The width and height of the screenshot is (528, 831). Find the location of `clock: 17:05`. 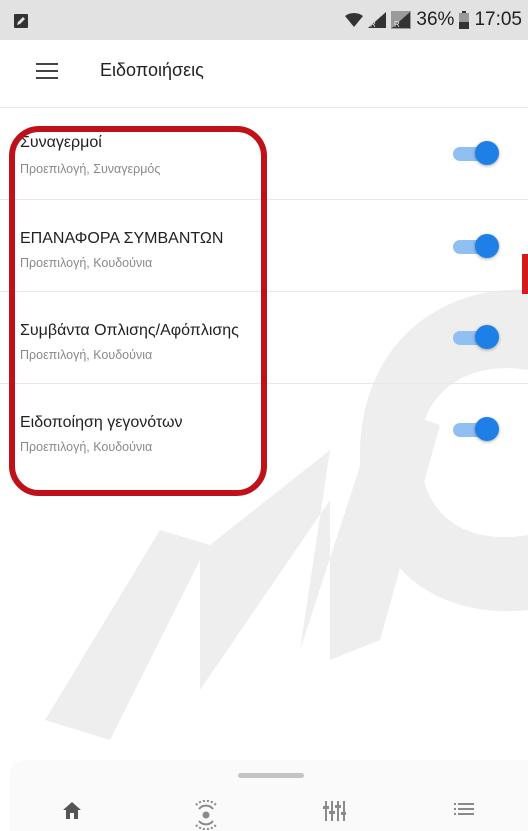

clock: 17:05 is located at coordinates (498, 19).